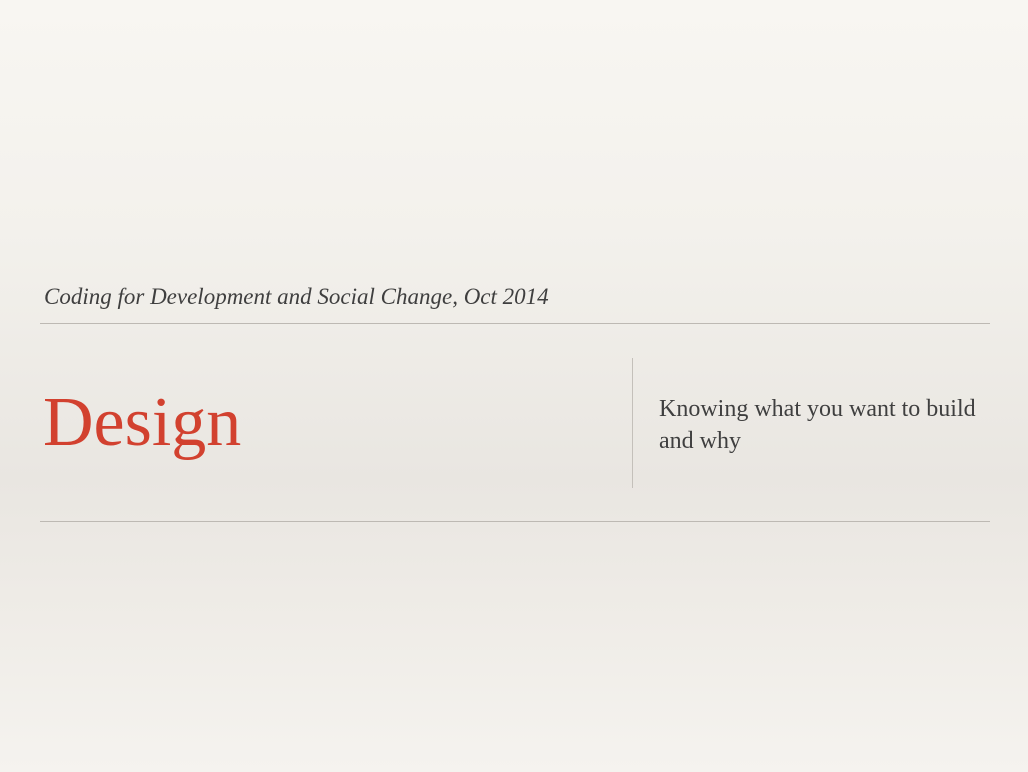 The width and height of the screenshot is (1028, 772). What do you see at coordinates (515, 323) in the screenshot?
I see `top-divider` at bounding box center [515, 323].